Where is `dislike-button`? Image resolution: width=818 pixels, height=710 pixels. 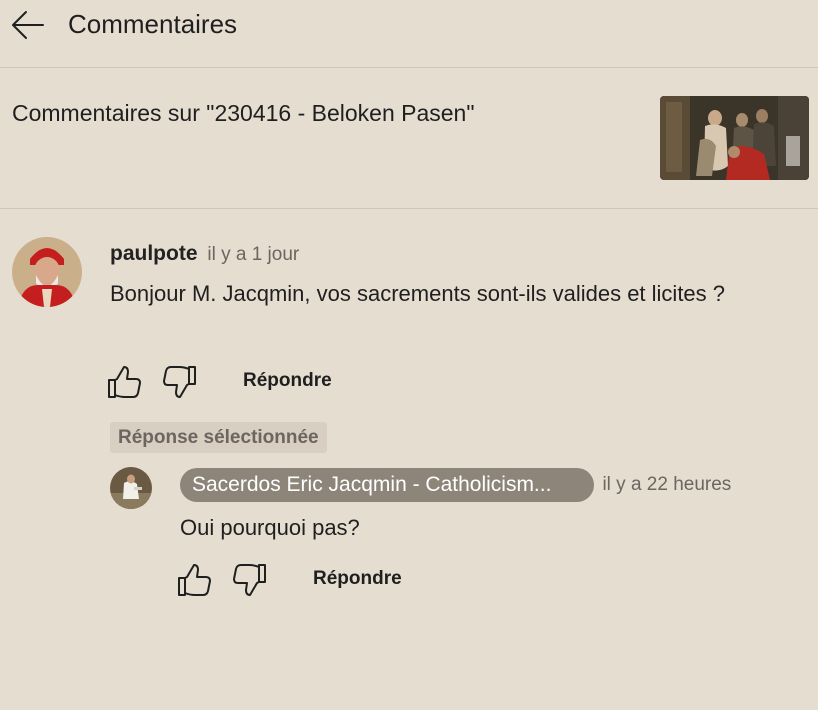 dislike-button is located at coordinates (180, 382).